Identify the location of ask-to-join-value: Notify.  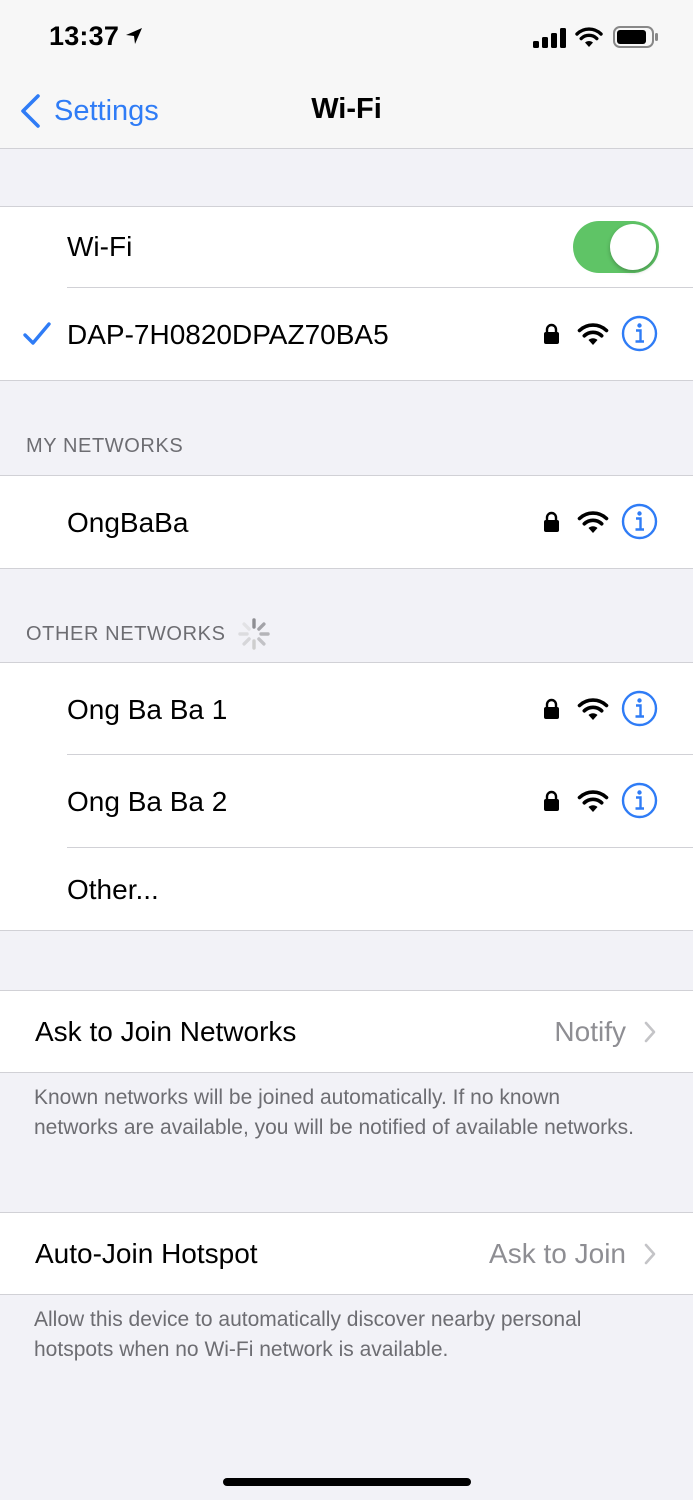
(590, 1031).